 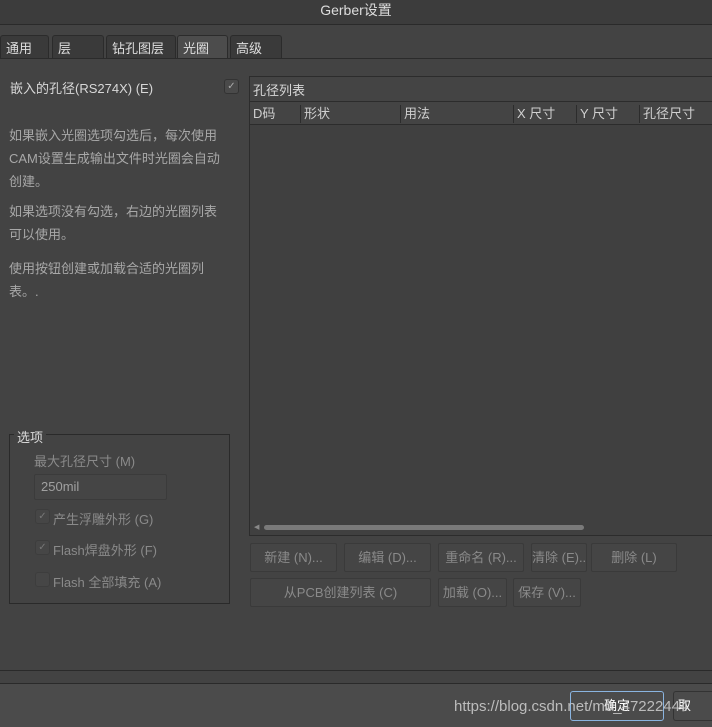 I want to click on column-header-y-size: Y 尺寸, so click(x=597, y=114).